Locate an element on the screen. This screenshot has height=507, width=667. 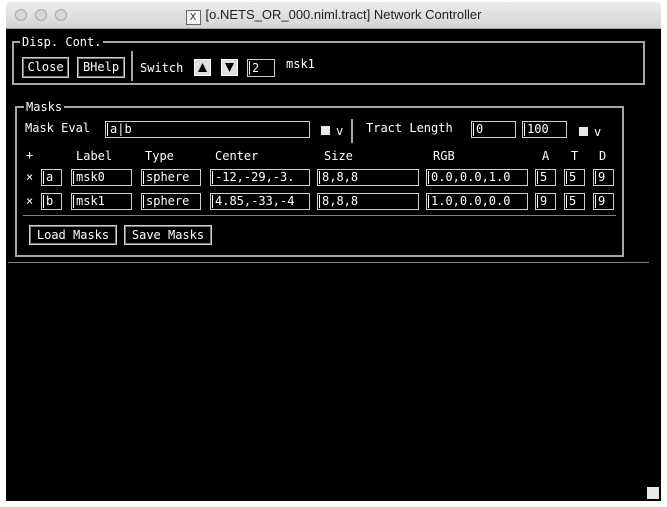
switch-up-button is located at coordinates (202, 67).